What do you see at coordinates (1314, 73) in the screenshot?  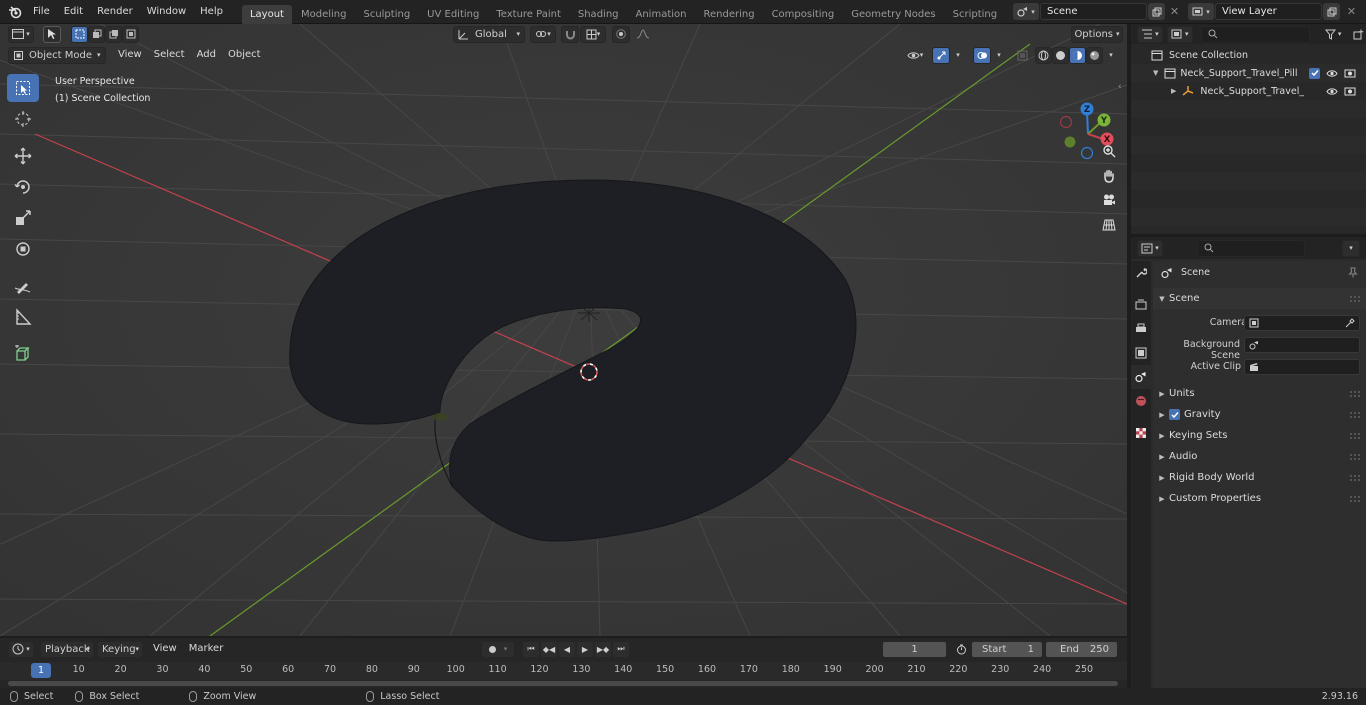 I see `exclude-checkbox` at bounding box center [1314, 73].